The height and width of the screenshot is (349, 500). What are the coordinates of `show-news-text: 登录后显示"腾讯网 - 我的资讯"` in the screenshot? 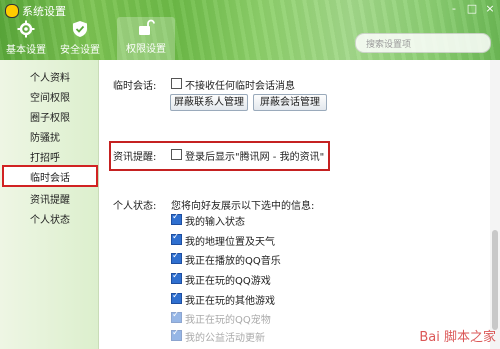 It's located at (255, 157).